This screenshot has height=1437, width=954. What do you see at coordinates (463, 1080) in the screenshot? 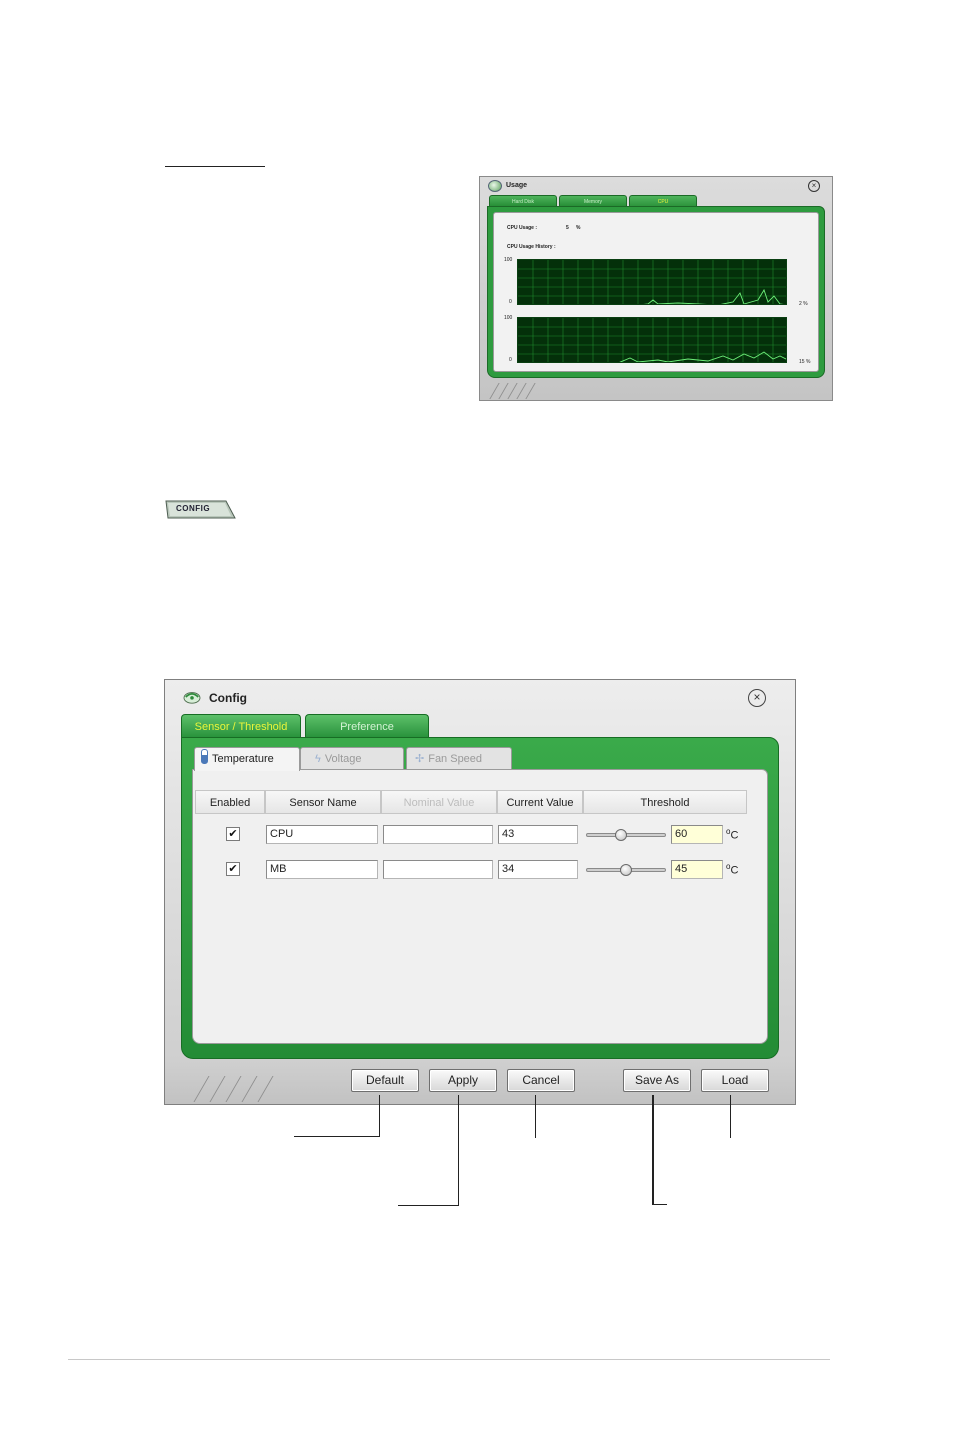
I see `apply-button: Apply` at bounding box center [463, 1080].